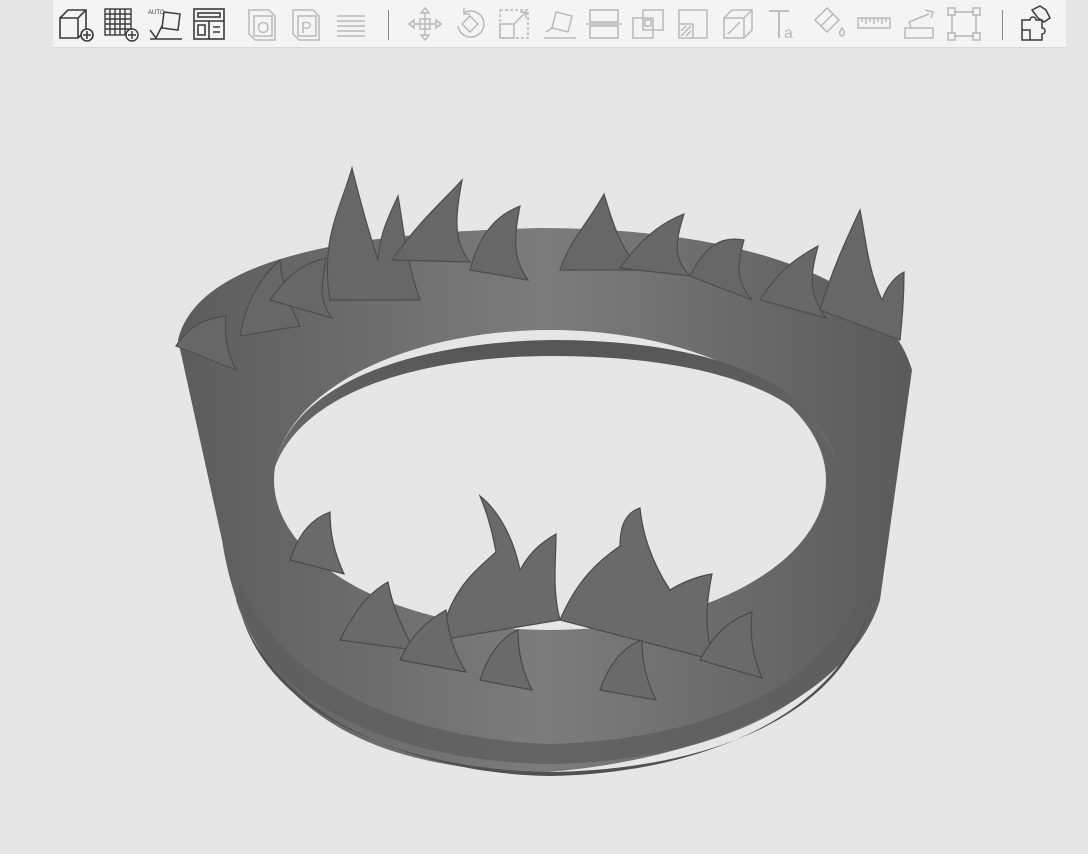 The height and width of the screenshot is (854, 1088). Describe the element at coordinates (263, 28) in the screenshot. I see `object-mode-label: O` at that location.